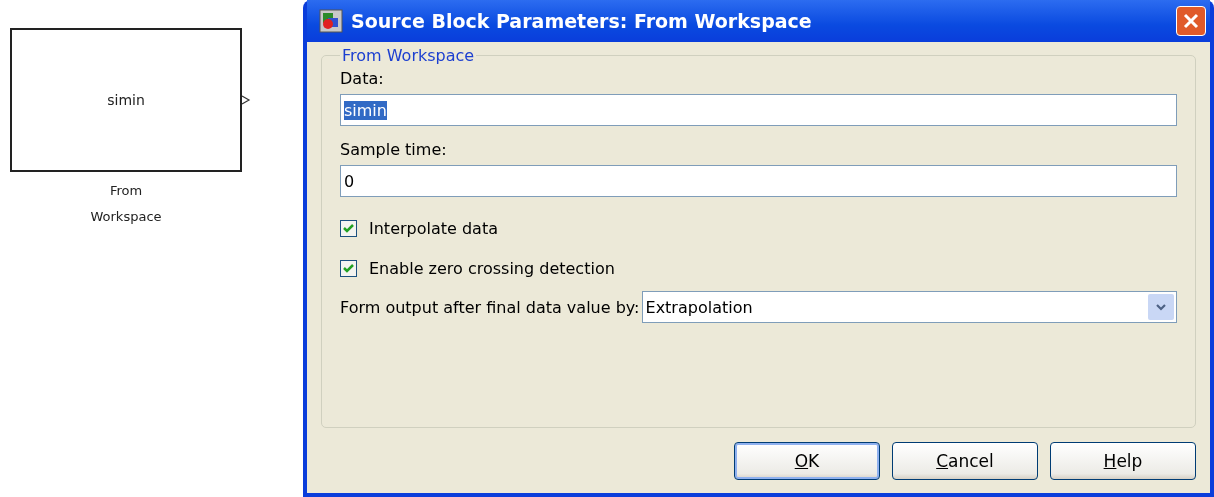 The height and width of the screenshot is (497, 1214). Describe the element at coordinates (807, 461) in the screenshot. I see `dialog-button: OK` at that location.